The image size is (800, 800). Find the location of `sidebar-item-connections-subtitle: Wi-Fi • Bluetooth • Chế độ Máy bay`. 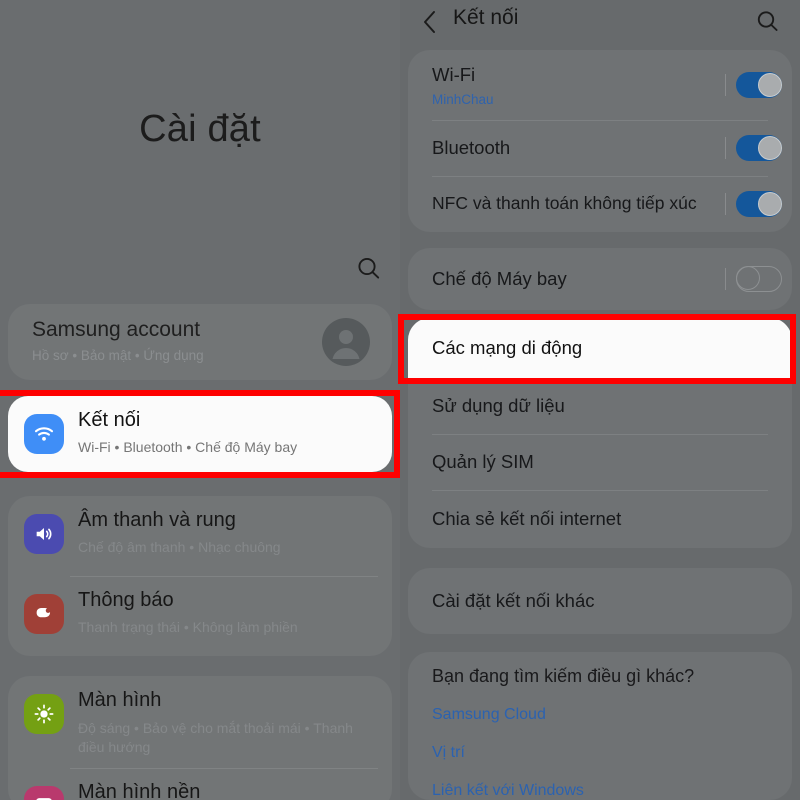

sidebar-item-connections-subtitle: Wi-Fi • Bluetooth • Chế độ Máy bay is located at coordinates (188, 447).